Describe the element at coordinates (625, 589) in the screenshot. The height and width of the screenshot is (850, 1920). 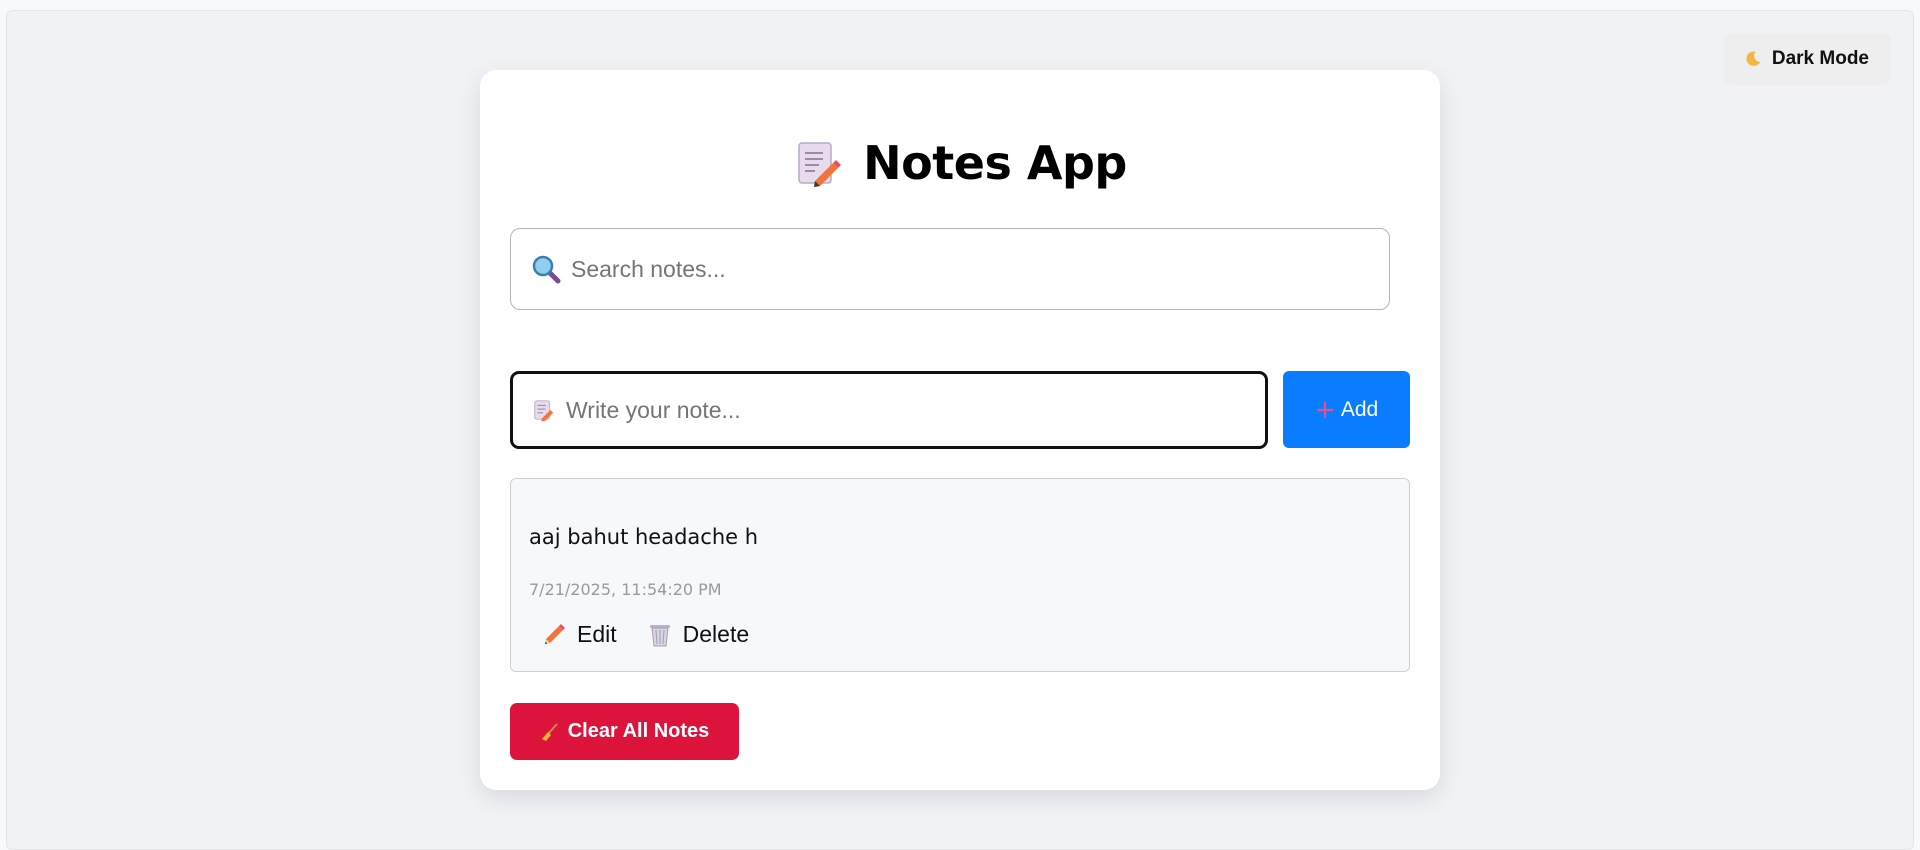
I see `note-timestamp: 7/21/2025, 11:54:20 PM` at that location.